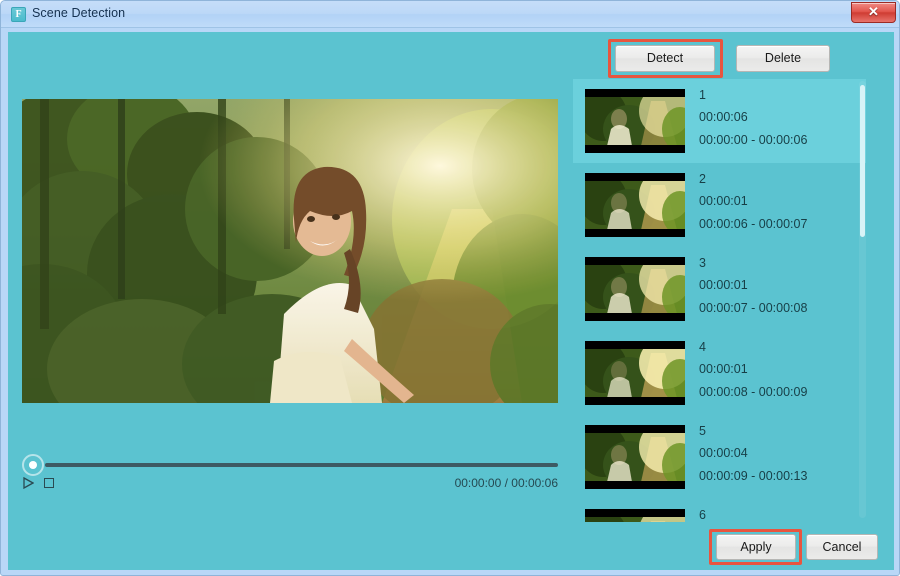 Image resolution: width=900 pixels, height=576 pixels. What do you see at coordinates (862, 161) in the screenshot?
I see `scene-list-scrollbar-thumb` at bounding box center [862, 161].